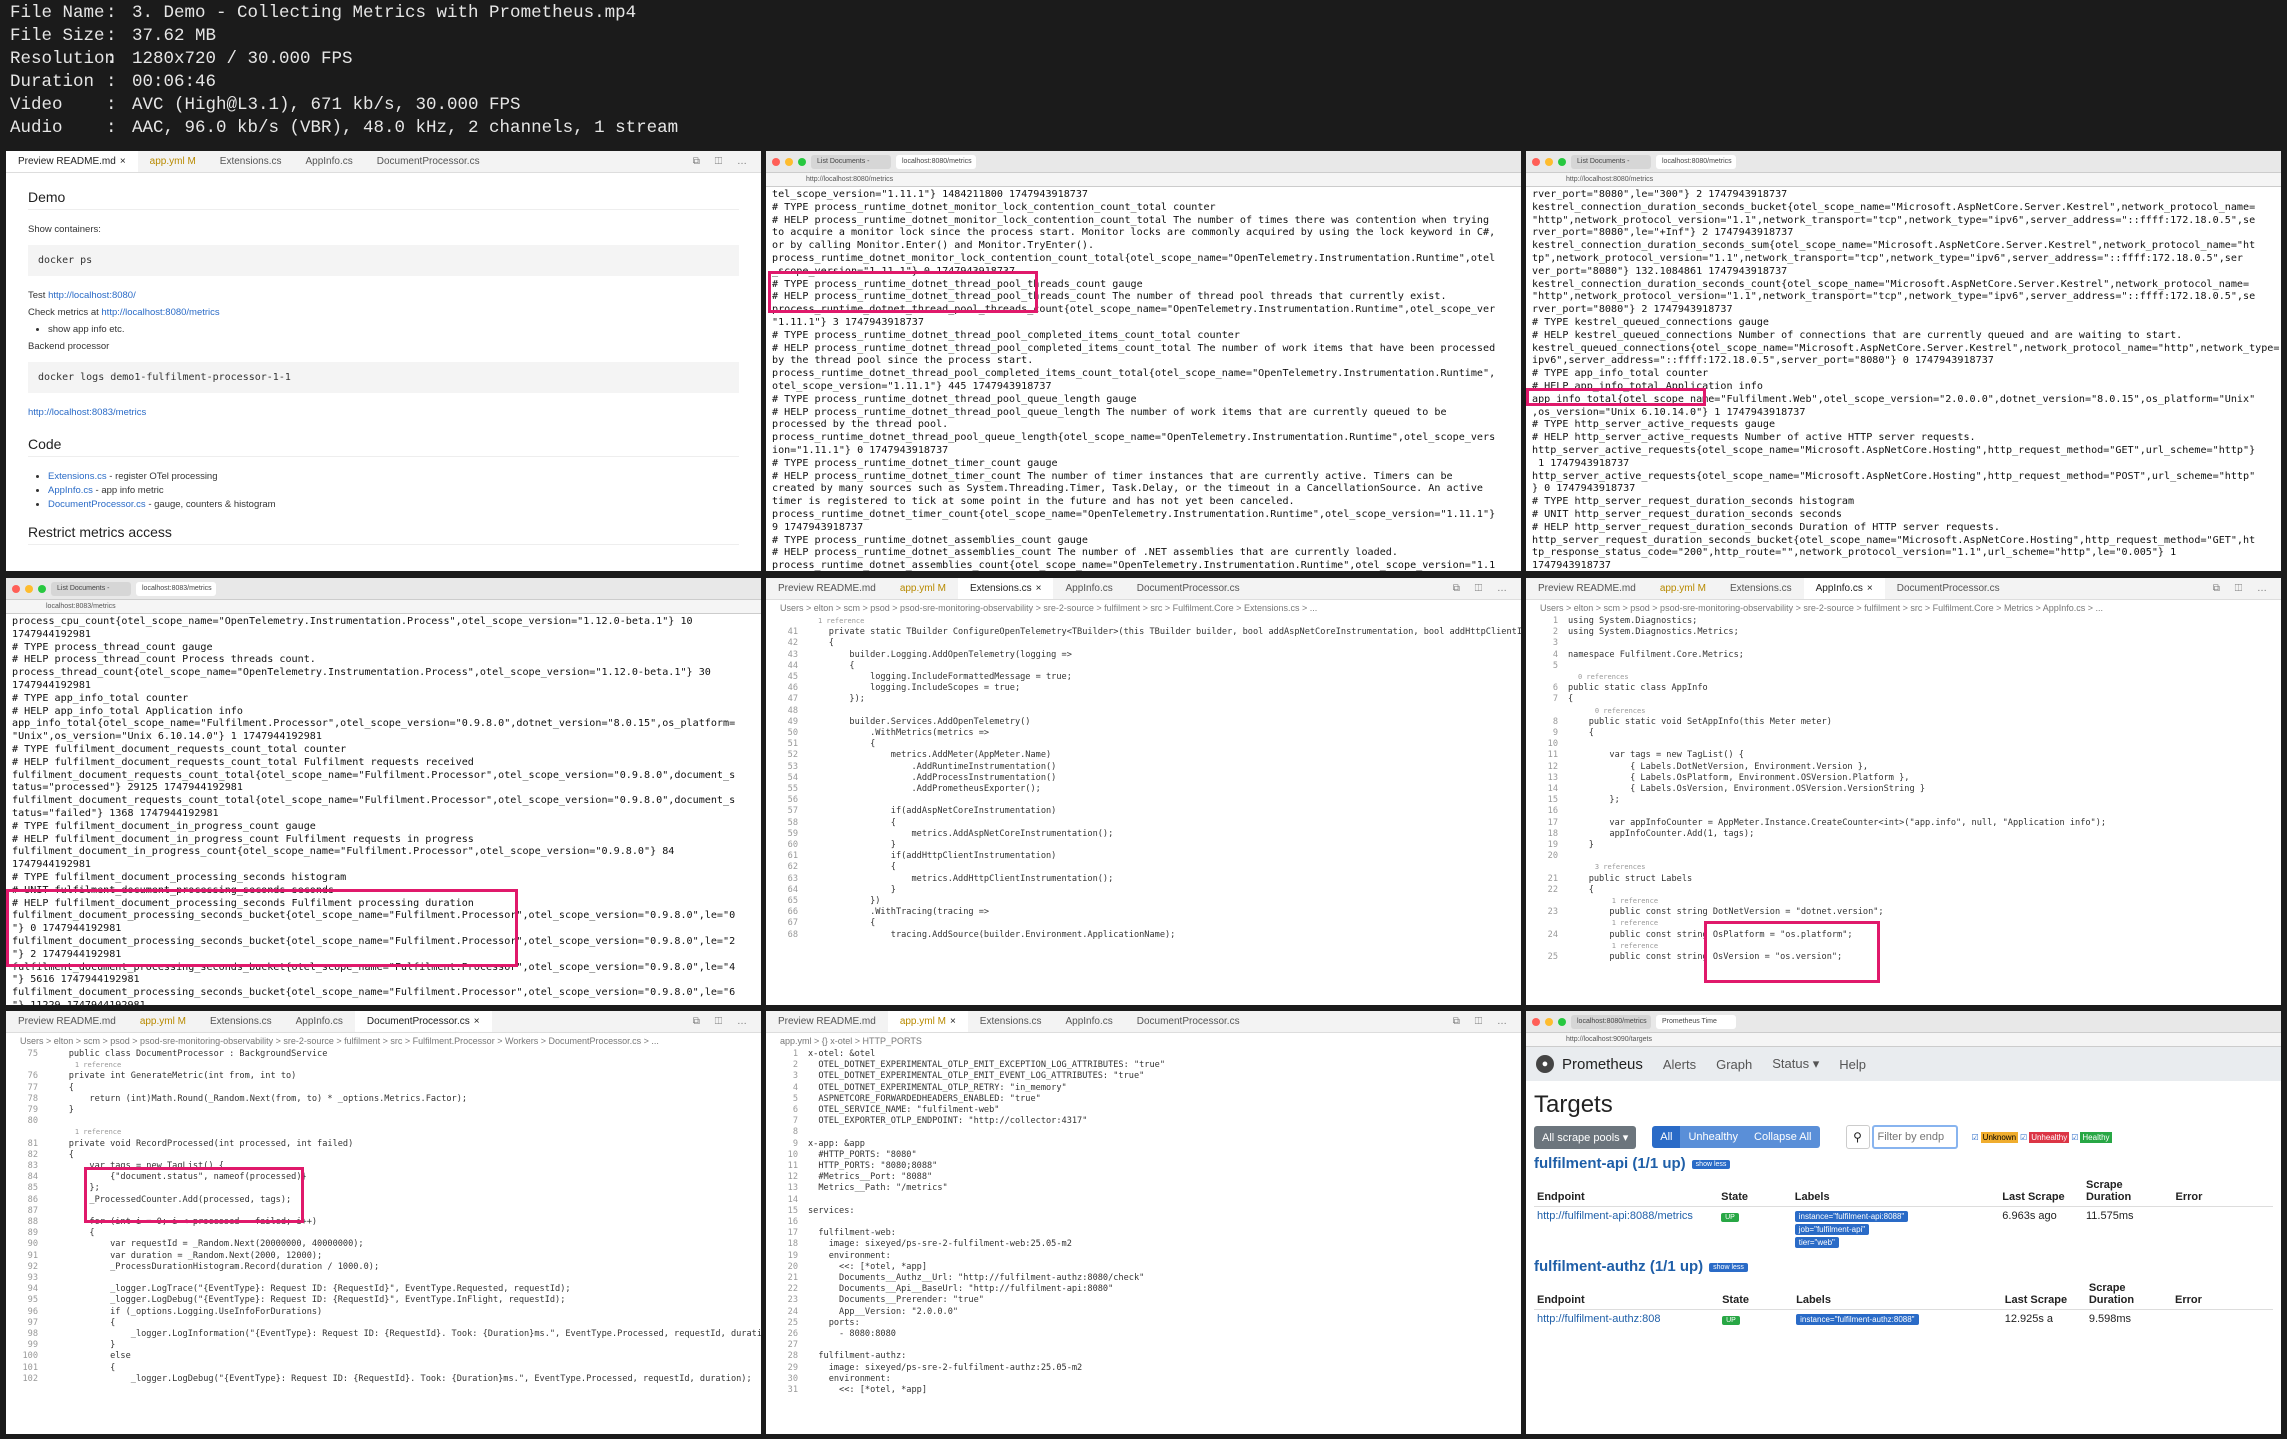  I want to click on nav-graph: Graph, so click(1734, 1064).